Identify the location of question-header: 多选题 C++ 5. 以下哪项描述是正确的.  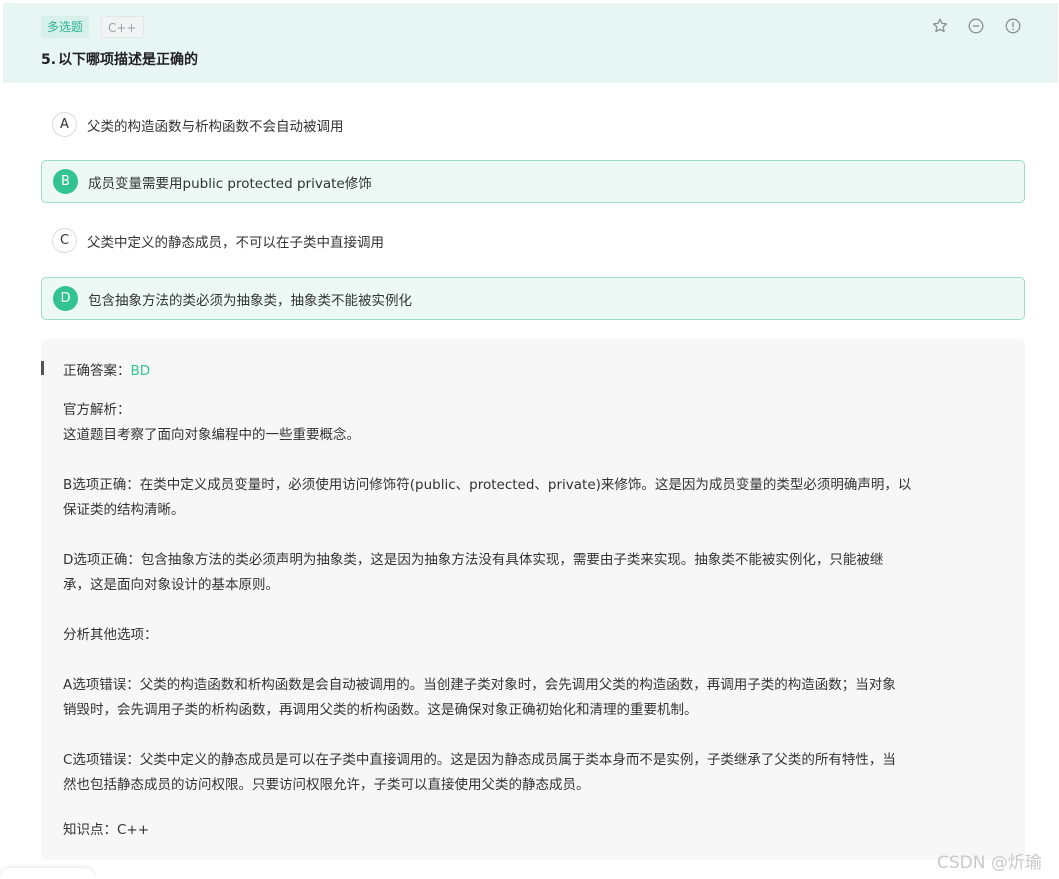
(530, 43).